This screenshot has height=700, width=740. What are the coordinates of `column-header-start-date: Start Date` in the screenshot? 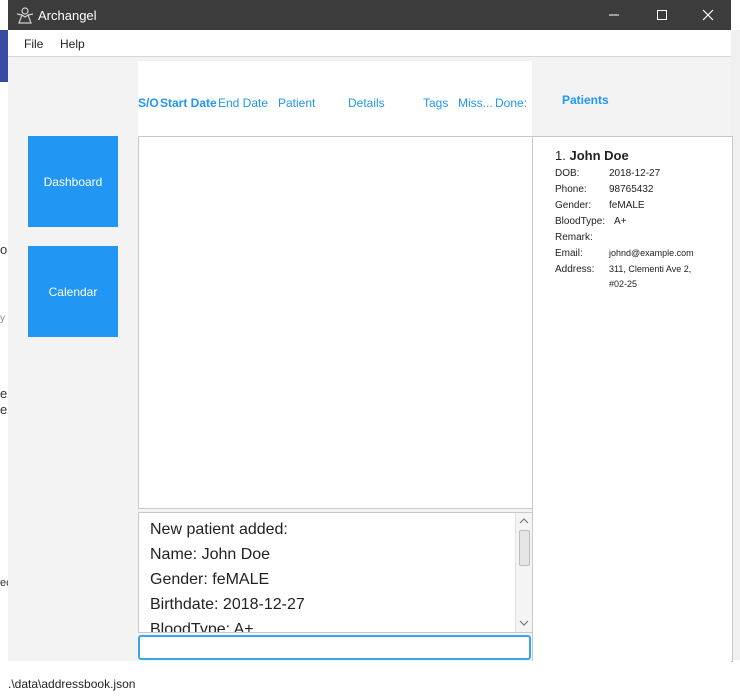 It's located at (188, 103).